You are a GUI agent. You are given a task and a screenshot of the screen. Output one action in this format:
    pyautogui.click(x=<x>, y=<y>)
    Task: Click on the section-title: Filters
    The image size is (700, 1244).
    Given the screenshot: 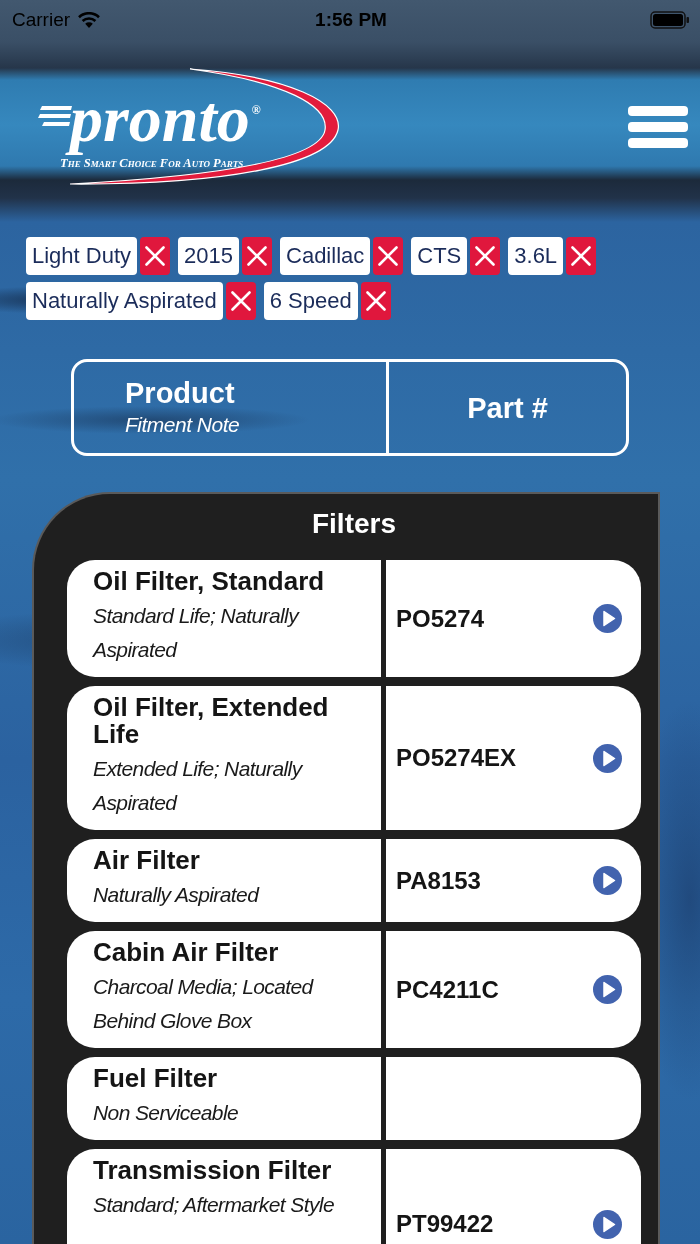 What is the action you would take?
    pyautogui.click(x=354, y=524)
    